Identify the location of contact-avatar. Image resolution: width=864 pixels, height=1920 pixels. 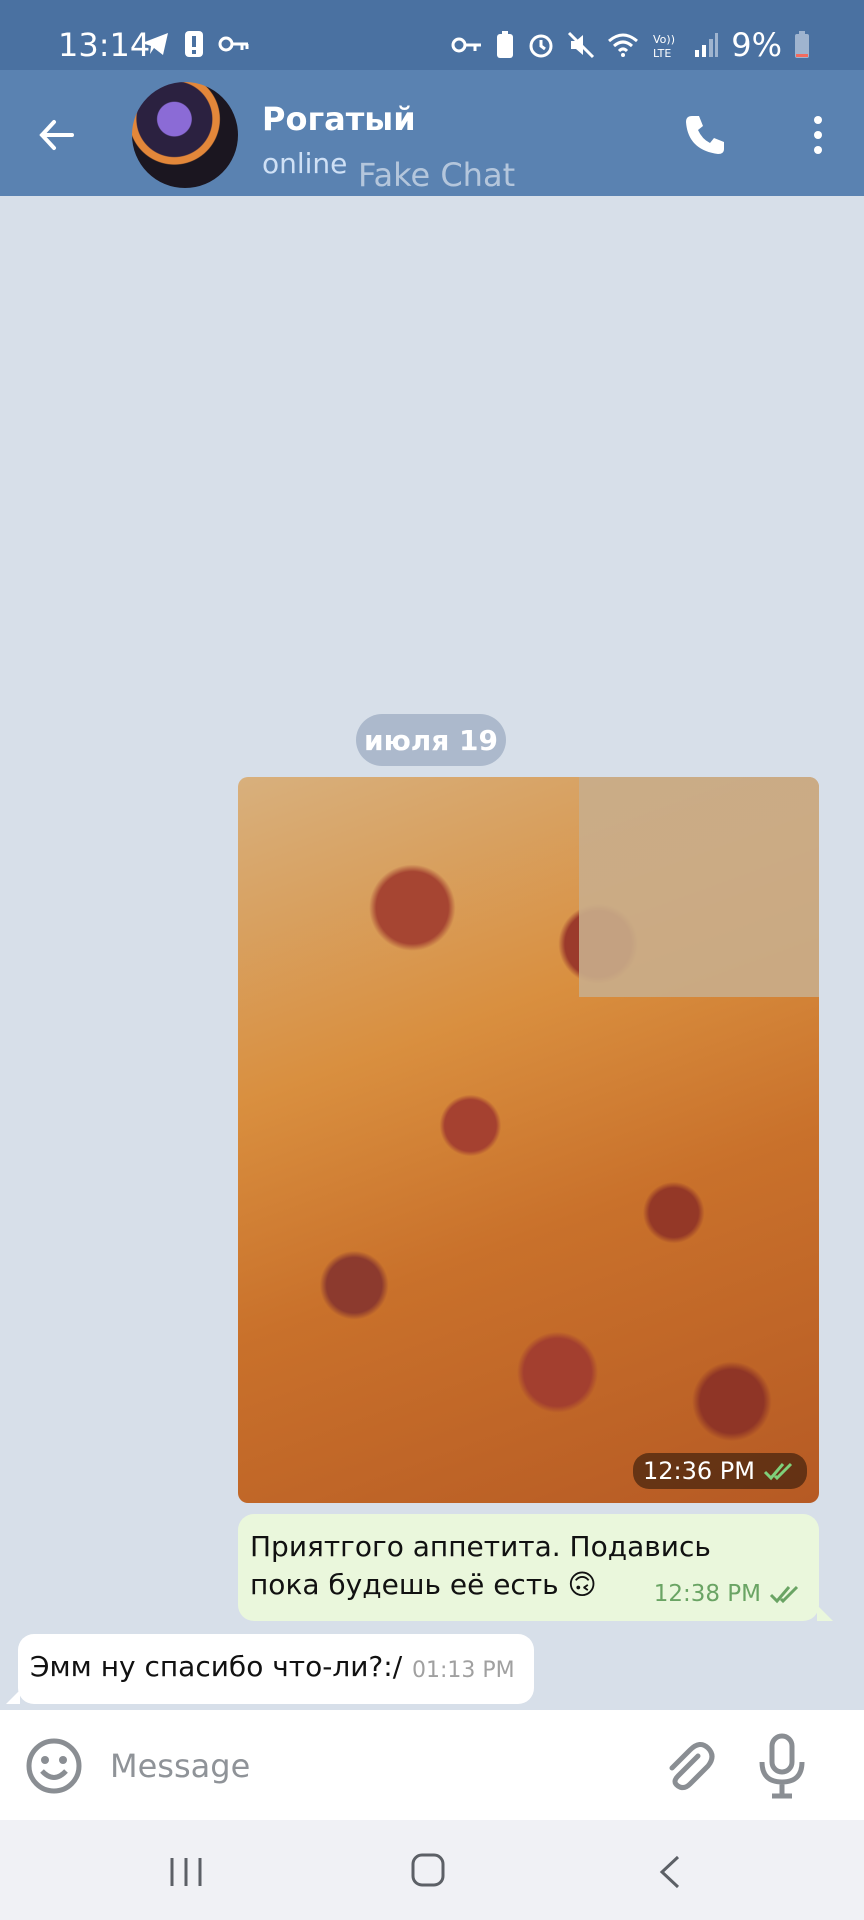
(185, 135).